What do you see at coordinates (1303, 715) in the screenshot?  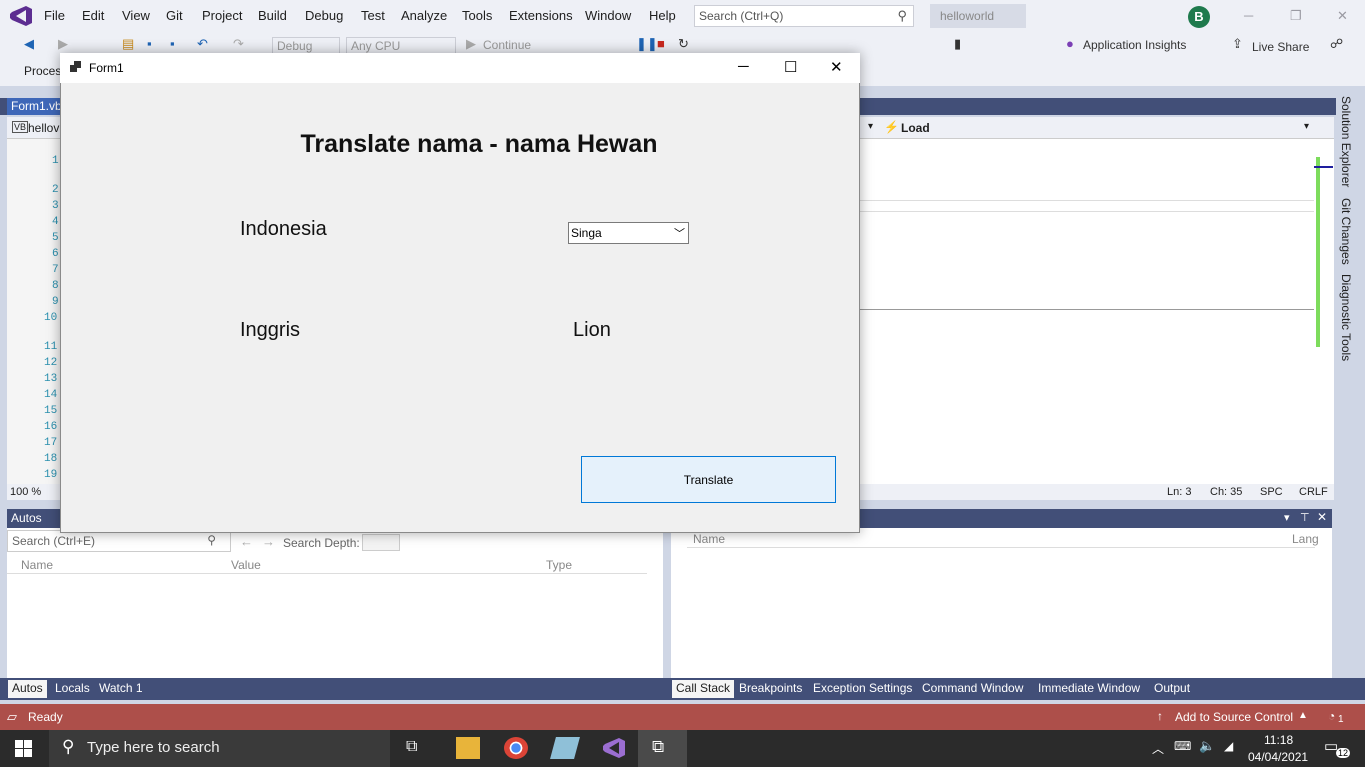 I see `chevron-up-icon: ▲` at bounding box center [1303, 715].